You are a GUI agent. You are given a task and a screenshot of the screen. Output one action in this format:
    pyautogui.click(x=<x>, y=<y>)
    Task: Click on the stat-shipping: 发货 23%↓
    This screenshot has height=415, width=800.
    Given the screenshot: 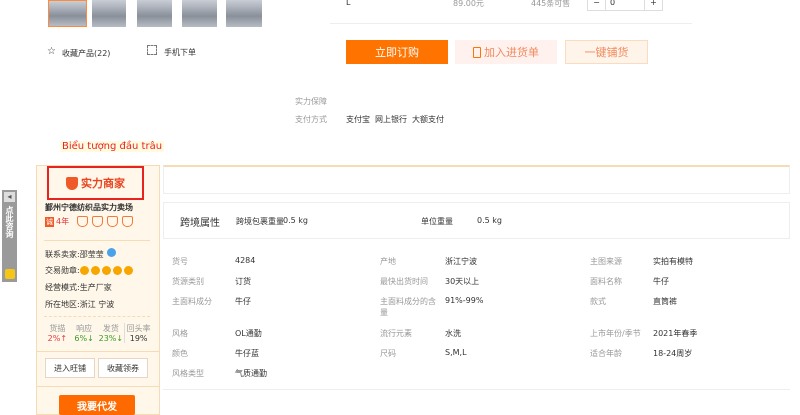 What is the action you would take?
    pyautogui.click(x=111, y=333)
    